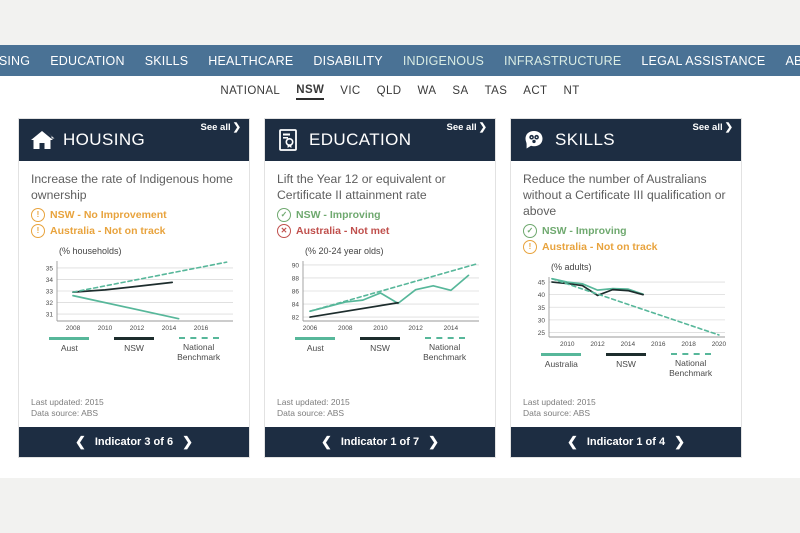 The image size is (800, 533). Describe the element at coordinates (427, 92) in the screenshot. I see `state-tab-wa: WA` at that location.